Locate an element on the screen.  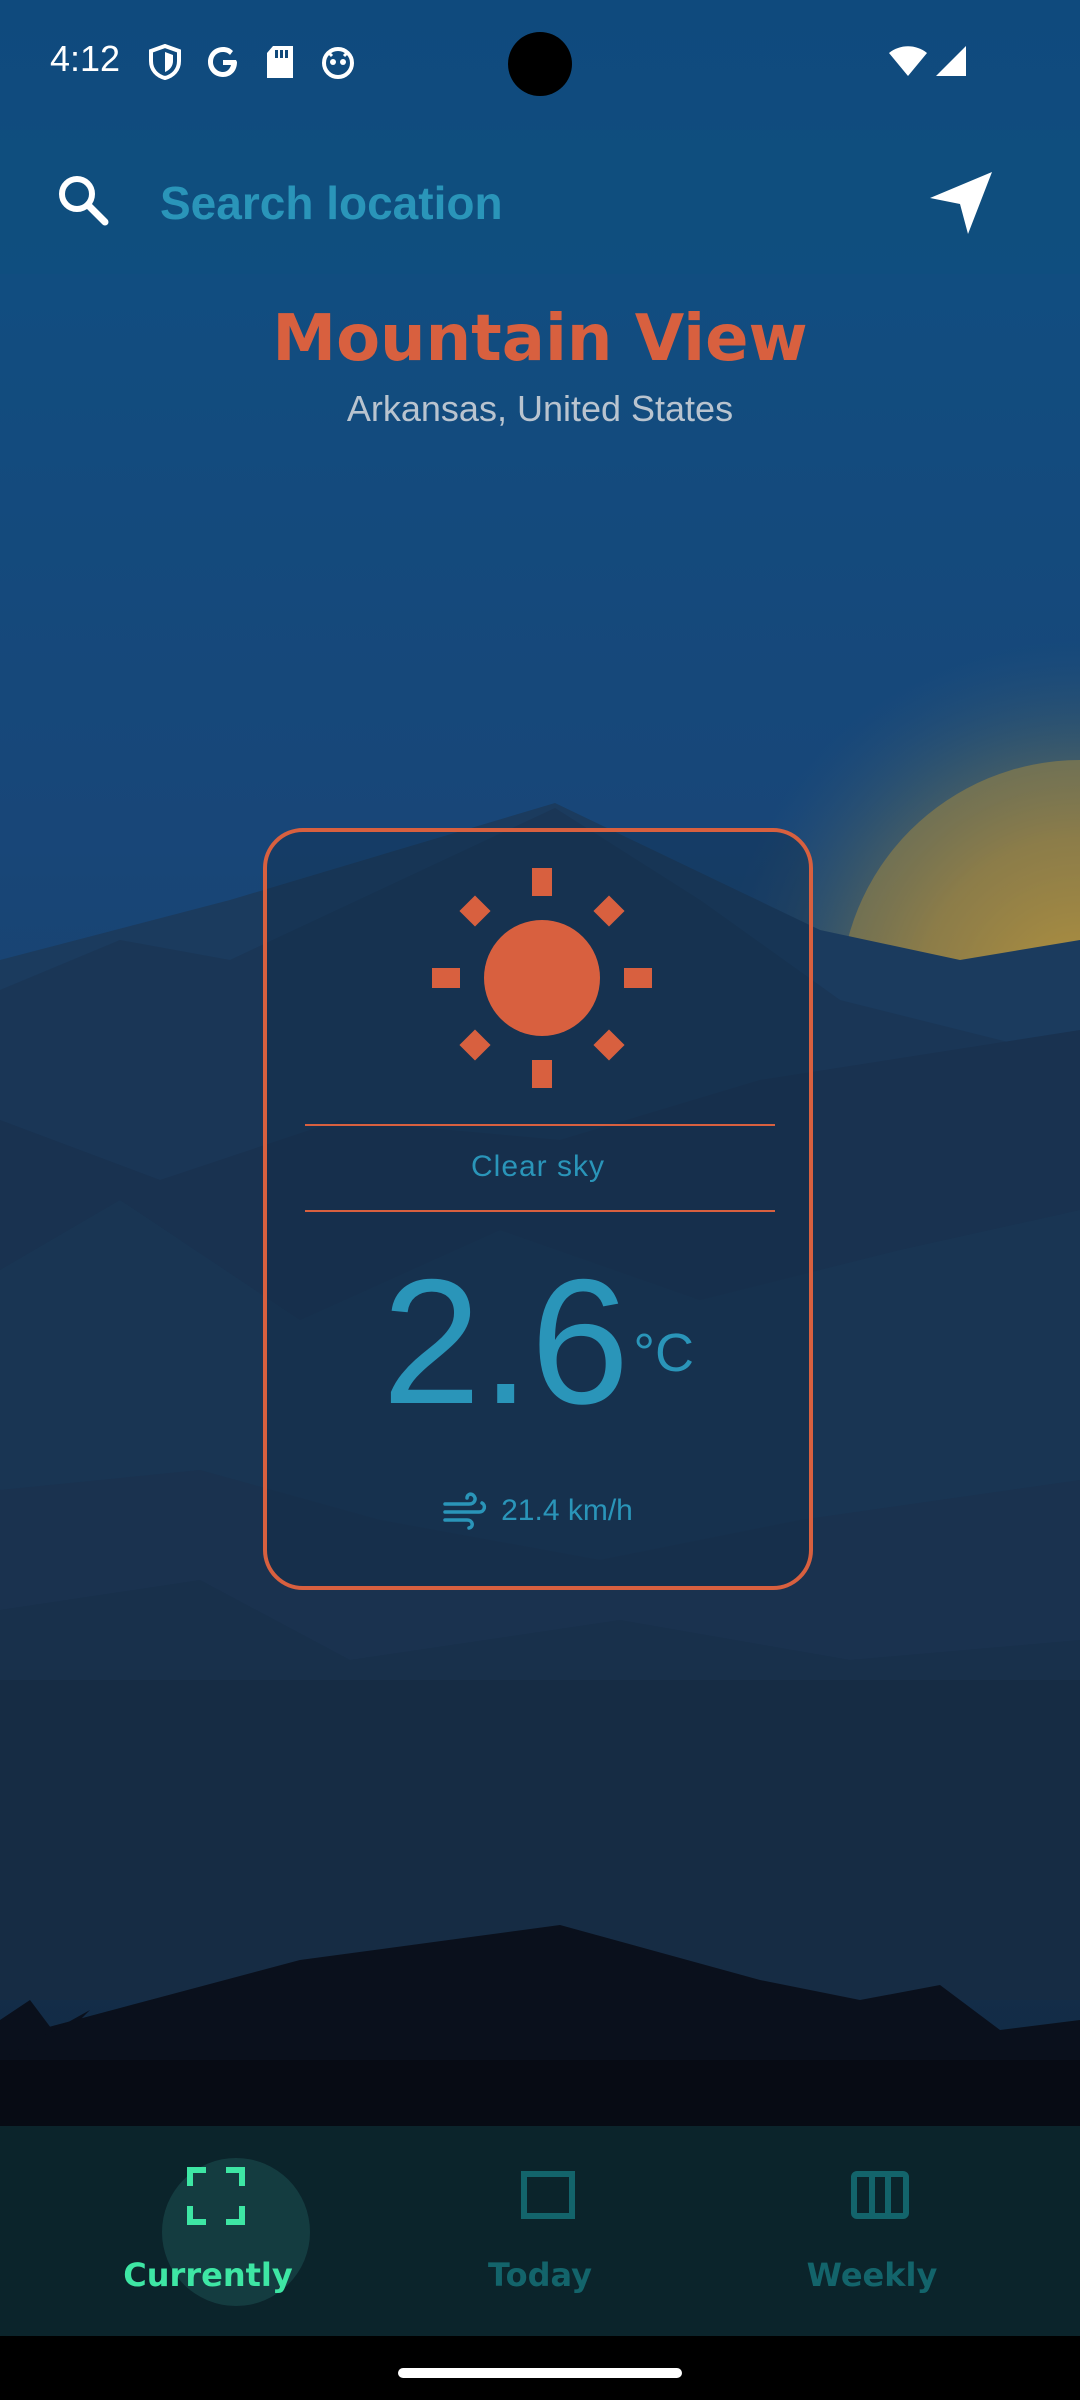
region-subtitle: Arkansas, United States is located at coordinates (540, 408).